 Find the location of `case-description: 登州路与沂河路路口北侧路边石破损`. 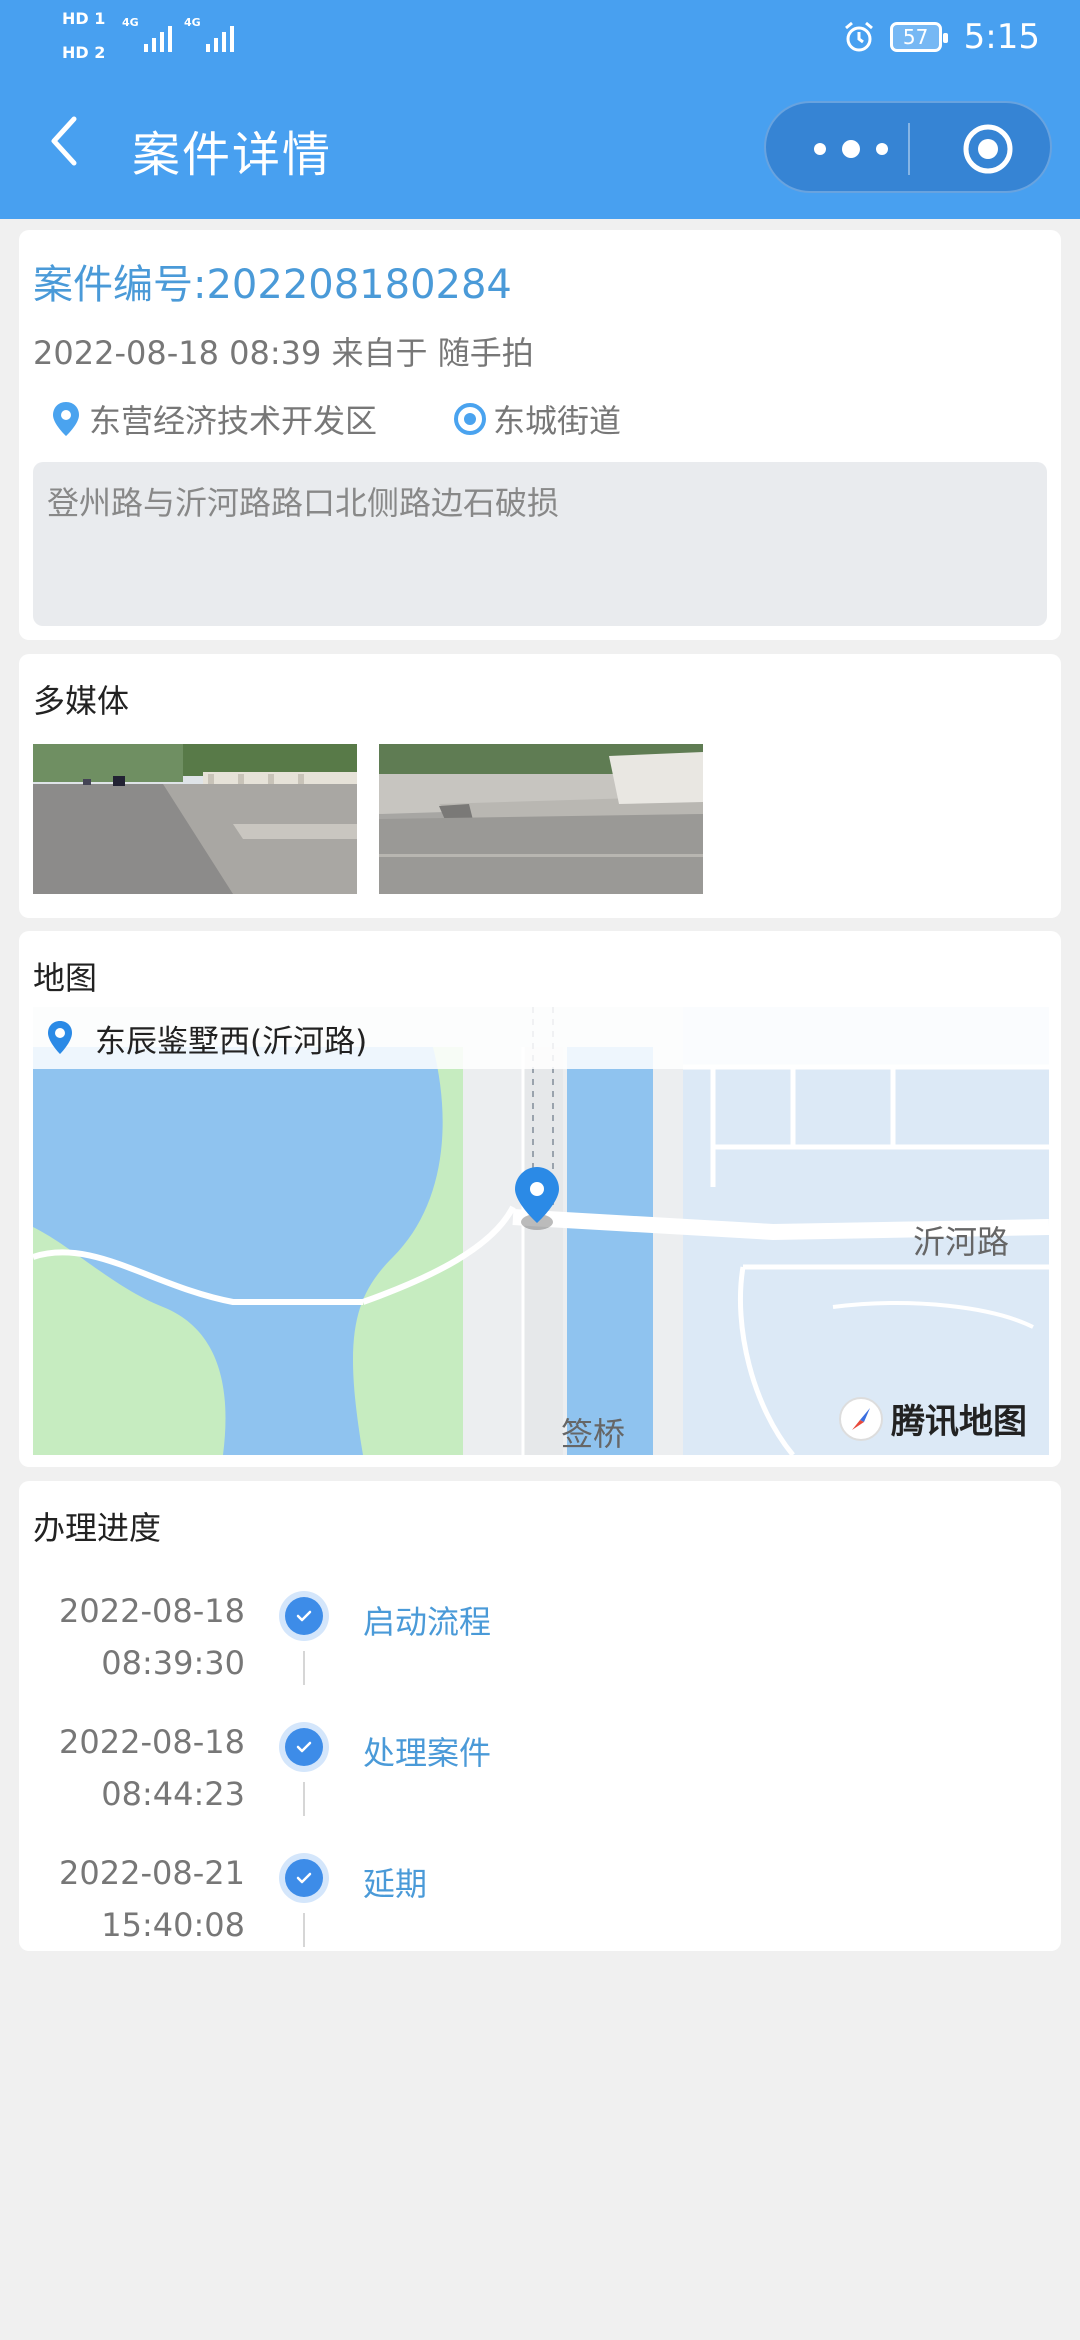

case-description: 登州路与沂河路路口北侧路边石破损 is located at coordinates (540, 544).